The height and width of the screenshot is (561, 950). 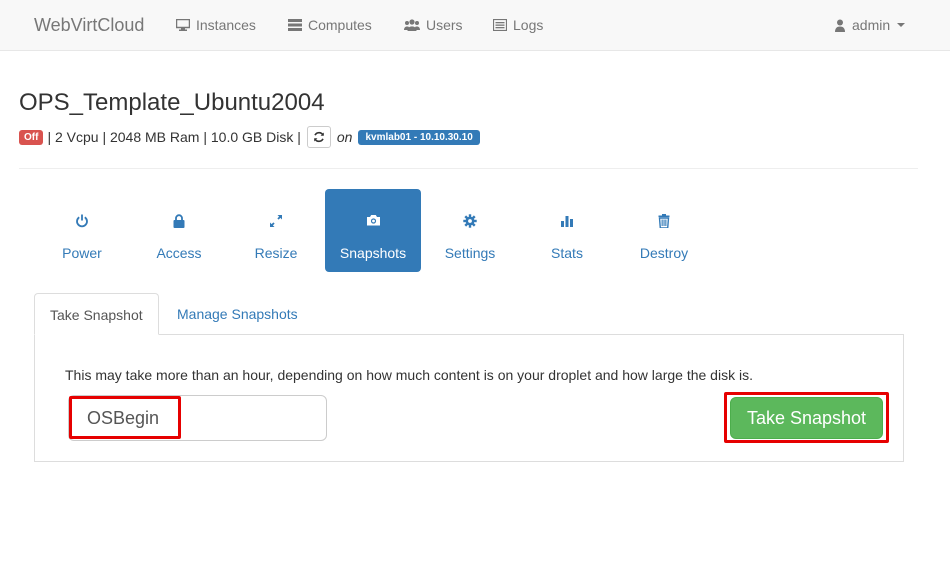 I want to click on instance-specs: | 2 Vcpu | 2048 MB Ram | 10.0 GB Disk |, so click(x=174, y=137).